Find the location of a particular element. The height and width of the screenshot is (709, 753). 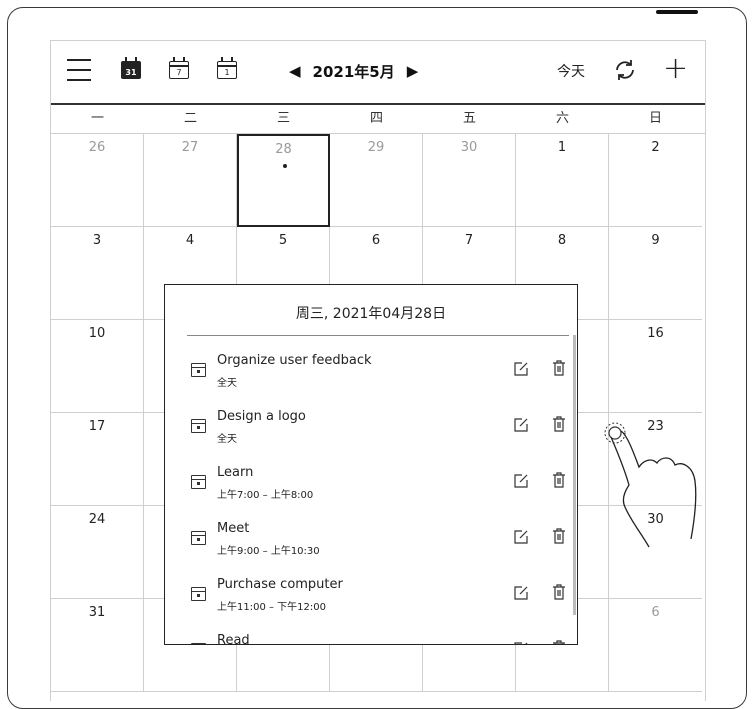

day-cell: 6 is located at coordinates (655, 645).